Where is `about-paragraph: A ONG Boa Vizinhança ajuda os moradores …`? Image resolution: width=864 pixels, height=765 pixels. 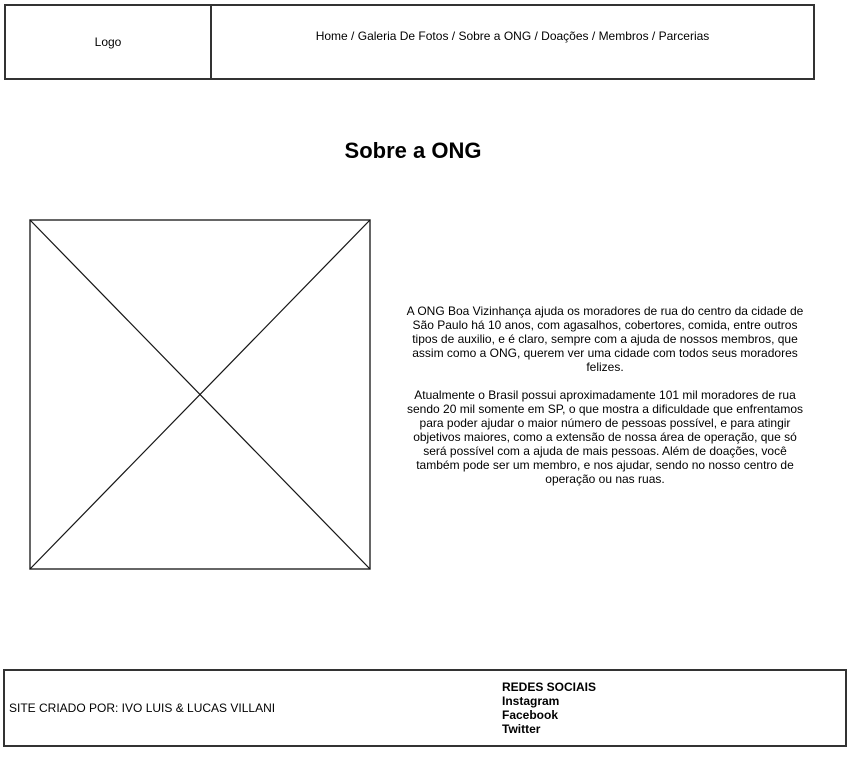
about-paragraph: A ONG Boa Vizinhança ajuda os moradores … is located at coordinates (605, 339).